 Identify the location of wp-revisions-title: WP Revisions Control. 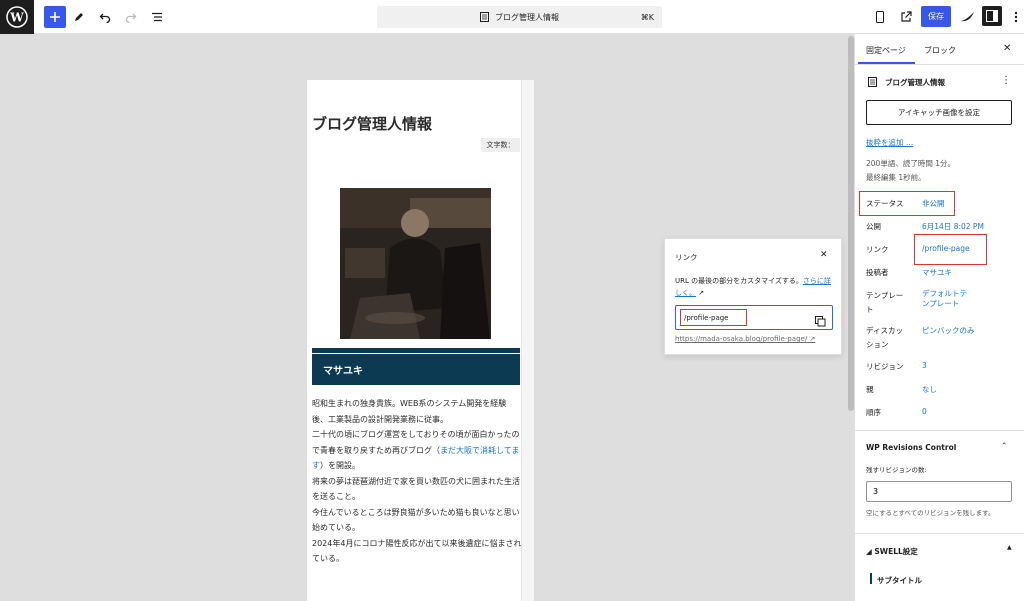
(911, 447).